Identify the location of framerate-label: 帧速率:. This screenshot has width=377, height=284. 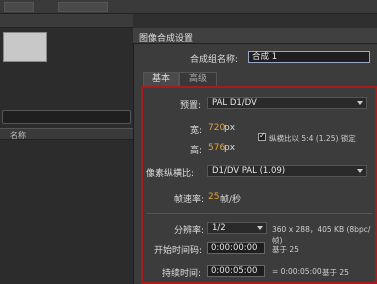
(189, 200).